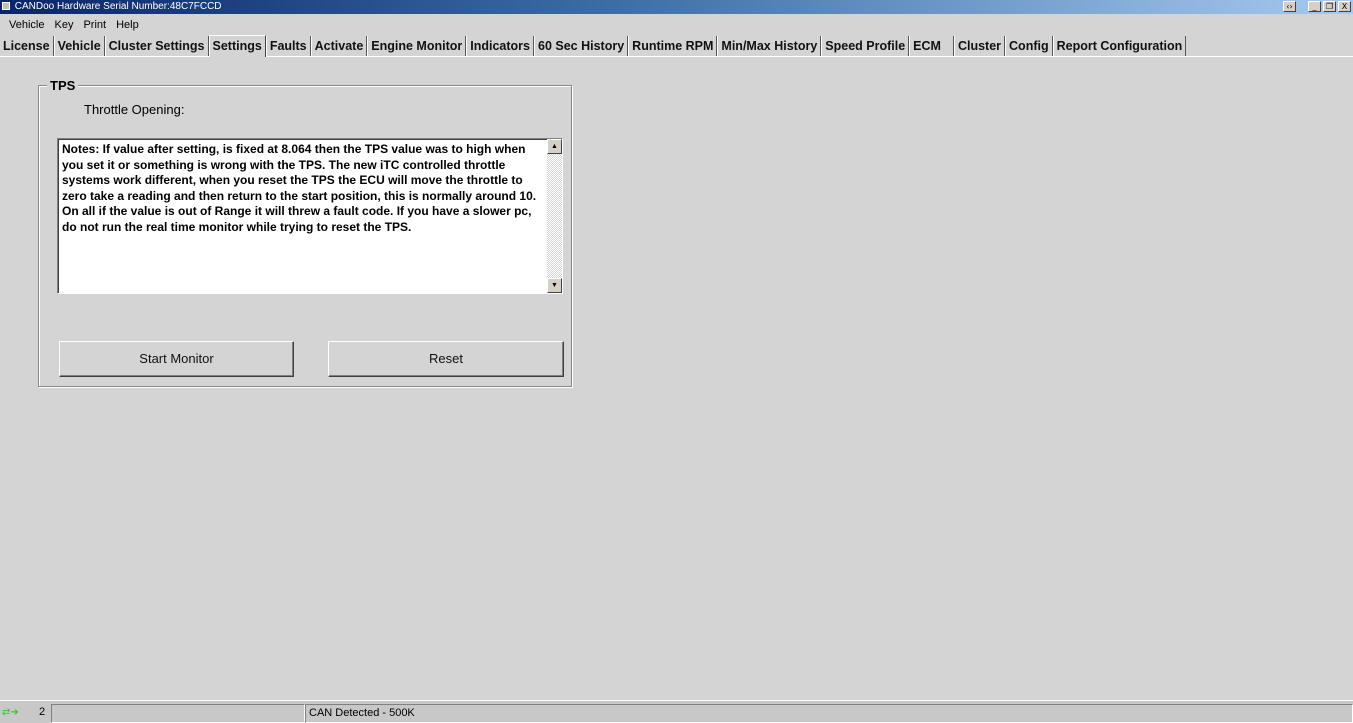 The width and height of the screenshot is (1353, 723). Describe the element at coordinates (581, 46) in the screenshot. I see `tab-60-sec-history: 60 Sec History` at that location.